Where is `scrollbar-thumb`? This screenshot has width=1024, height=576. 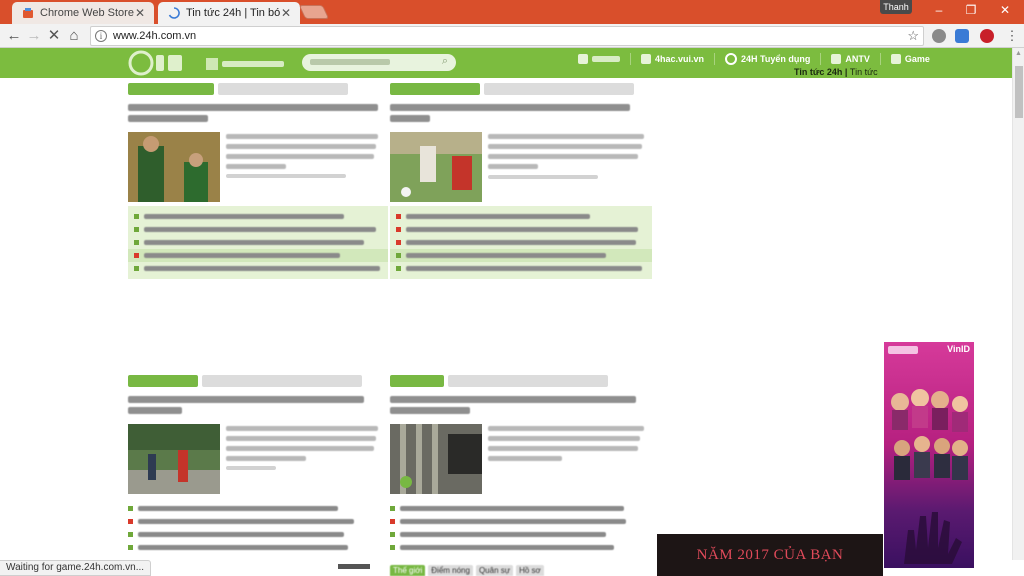 scrollbar-thumb is located at coordinates (1019, 92).